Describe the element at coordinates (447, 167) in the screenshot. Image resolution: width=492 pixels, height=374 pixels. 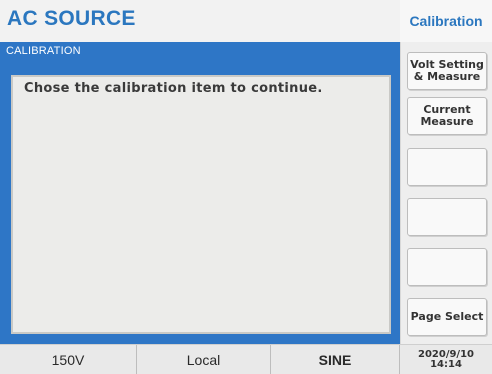
I see `softkey-3-button` at that location.